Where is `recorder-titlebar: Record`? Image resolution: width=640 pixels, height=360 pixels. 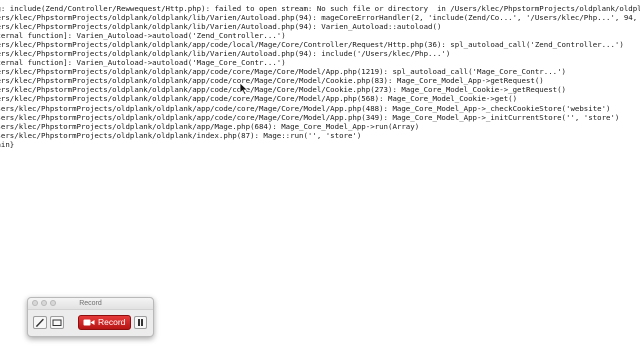
recorder-titlebar: Record is located at coordinates (90, 304).